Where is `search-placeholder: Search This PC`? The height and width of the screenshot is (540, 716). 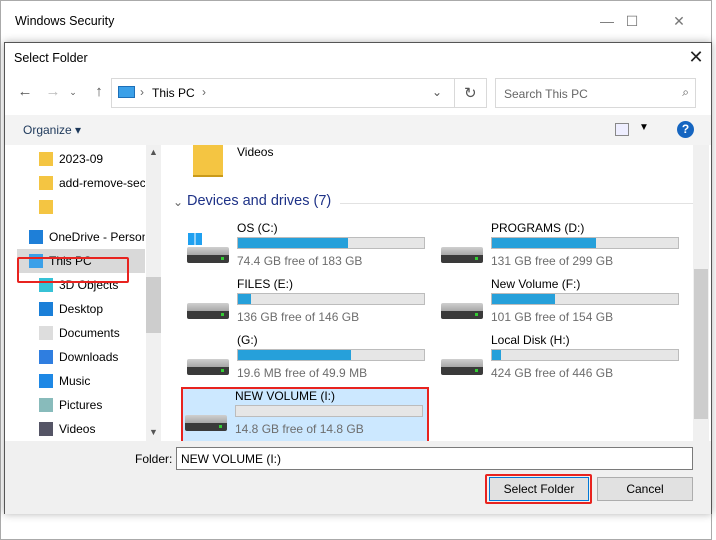 search-placeholder: Search This PC is located at coordinates (546, 94).